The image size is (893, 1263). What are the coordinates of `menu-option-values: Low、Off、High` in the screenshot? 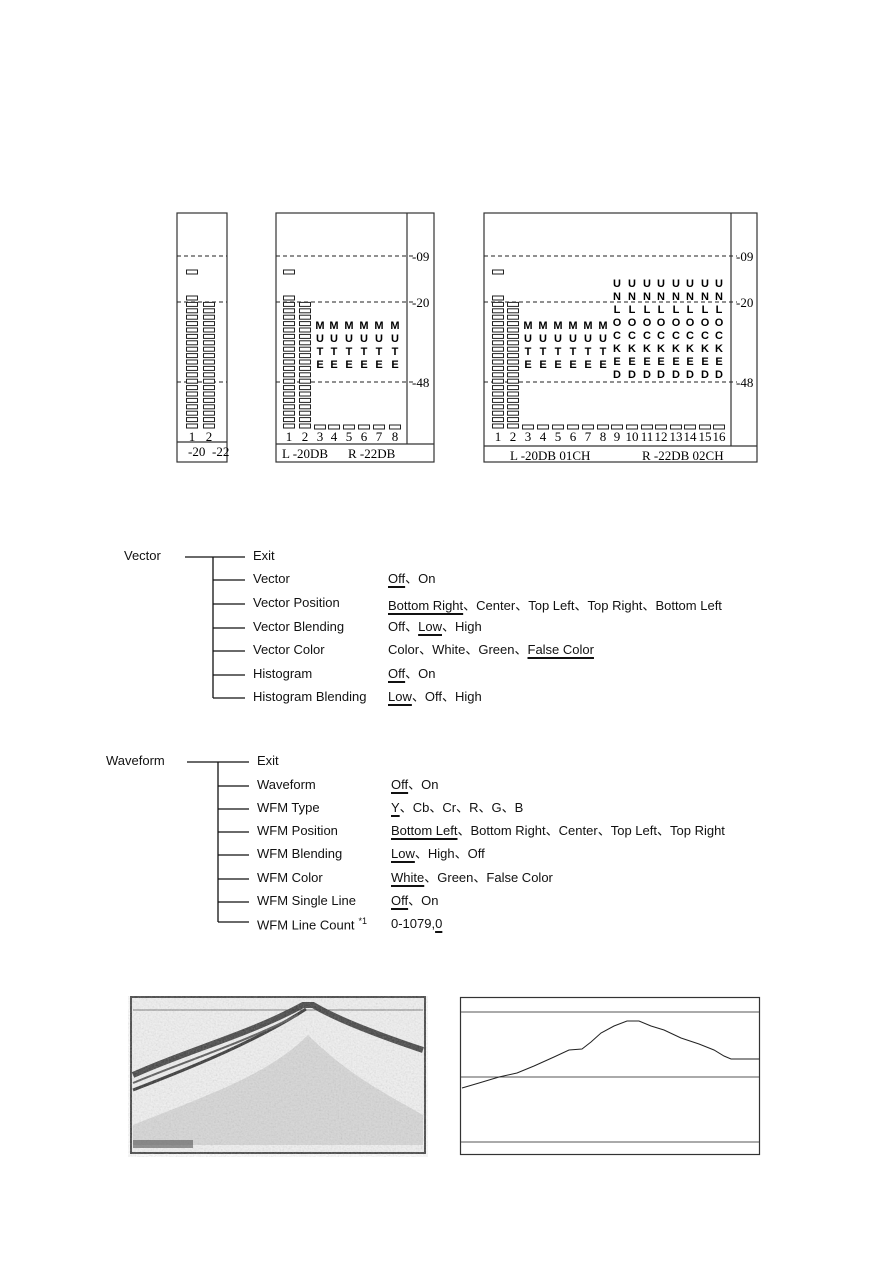 It's located at (435, 697).